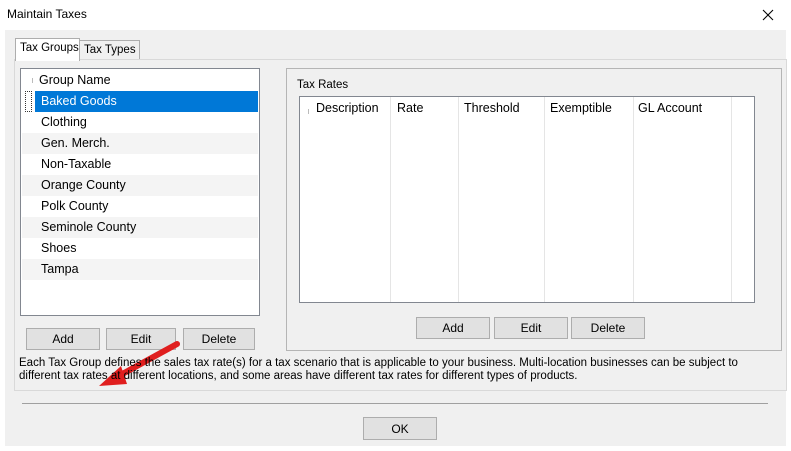 This screenshot has width=791, height=451. Describe the element at coordinates (75, 143) in the screenshot. I see `list-item-label: Gen. Merch.` at that location.